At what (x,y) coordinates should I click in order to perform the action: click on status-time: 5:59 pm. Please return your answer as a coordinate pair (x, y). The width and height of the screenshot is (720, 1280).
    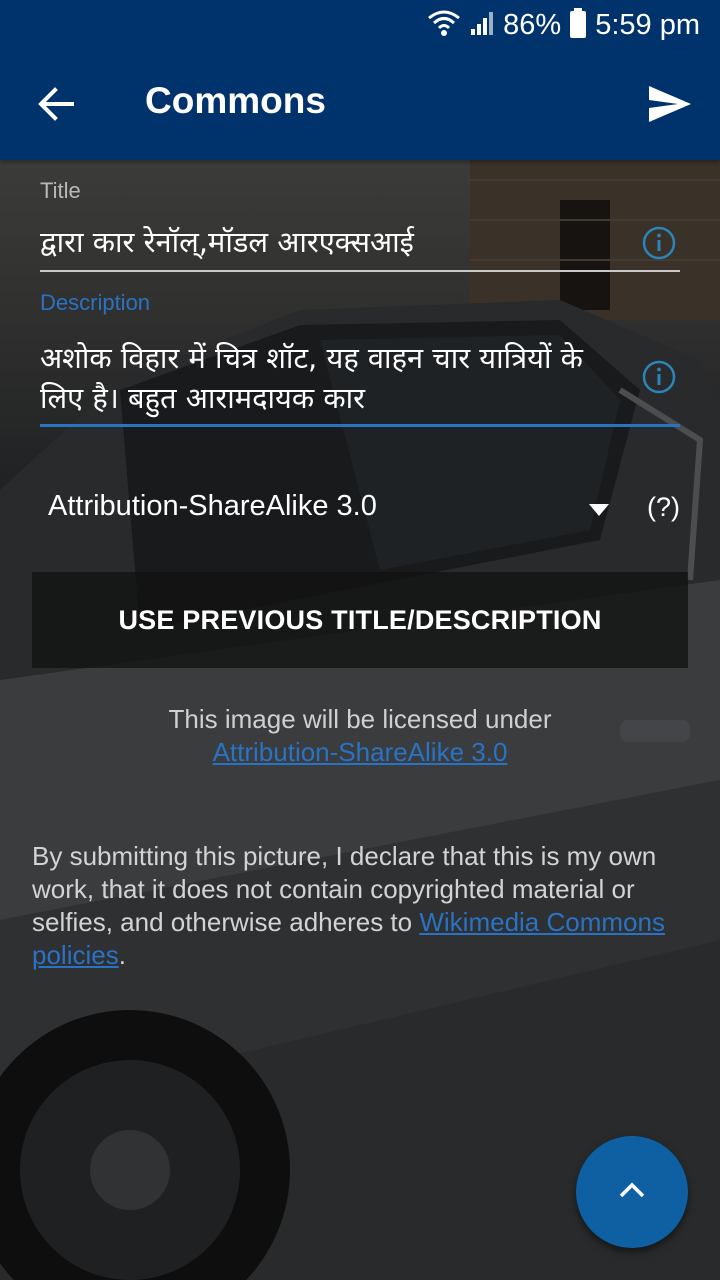
    Looking at the image, I should click on (647, 24).